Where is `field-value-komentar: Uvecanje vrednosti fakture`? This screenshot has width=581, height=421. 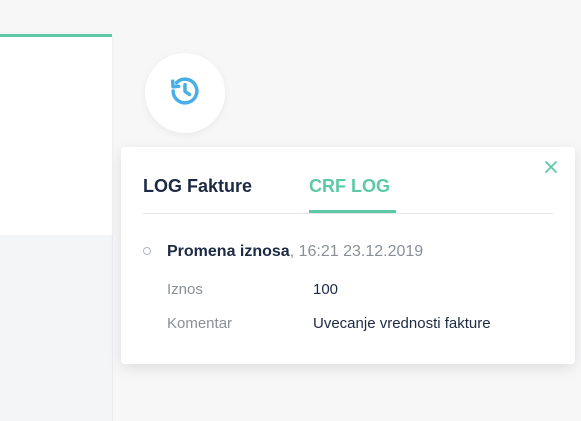 field-value-komentar: Uvecanje vrednosti fakture is located at coordinates (402, 323).